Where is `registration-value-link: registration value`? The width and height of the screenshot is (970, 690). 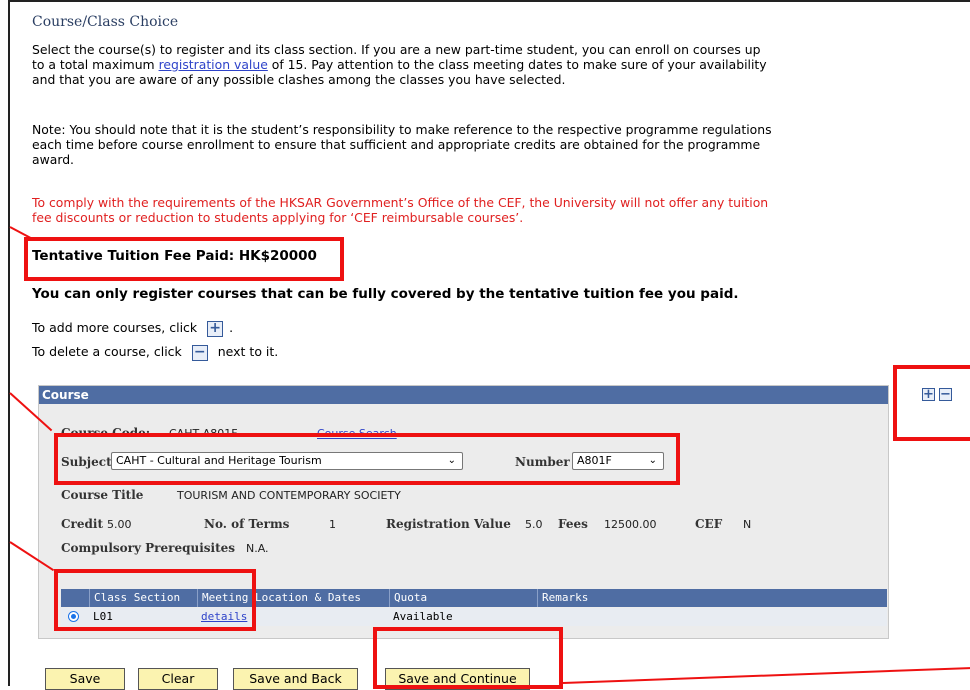 registration-value-link: registration value is located at coordinates (213, 64).